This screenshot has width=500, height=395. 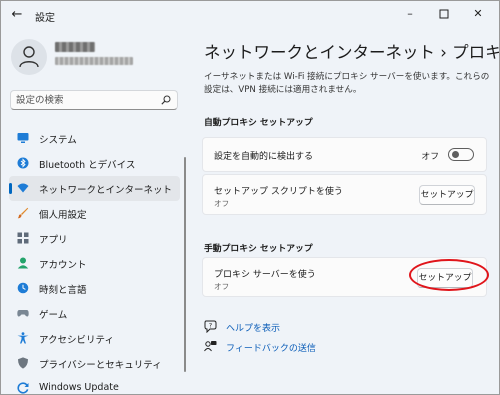 What do you see at coordinates (94, 288) in the screenshot?
I see `sidebar-item-time-language: 時刻と言語` at bounding box center [94, 288].